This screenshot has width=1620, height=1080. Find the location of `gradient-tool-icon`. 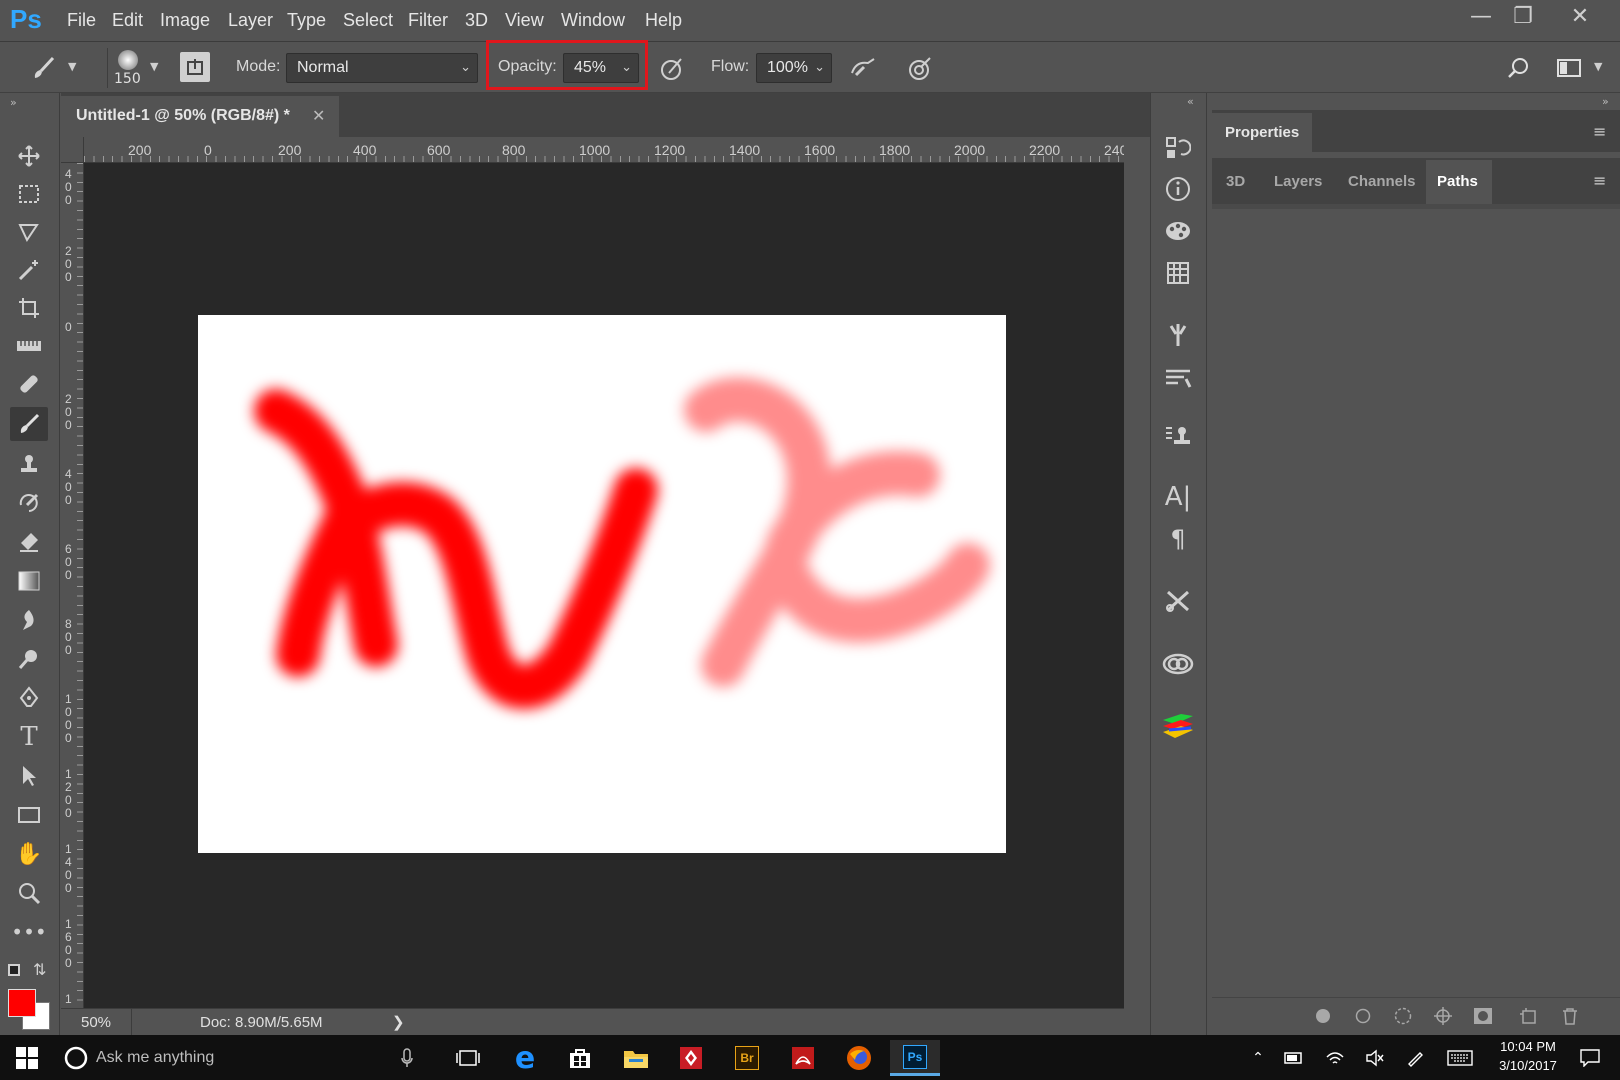

gradient-tool-icon is located at coordinates (29, 581).